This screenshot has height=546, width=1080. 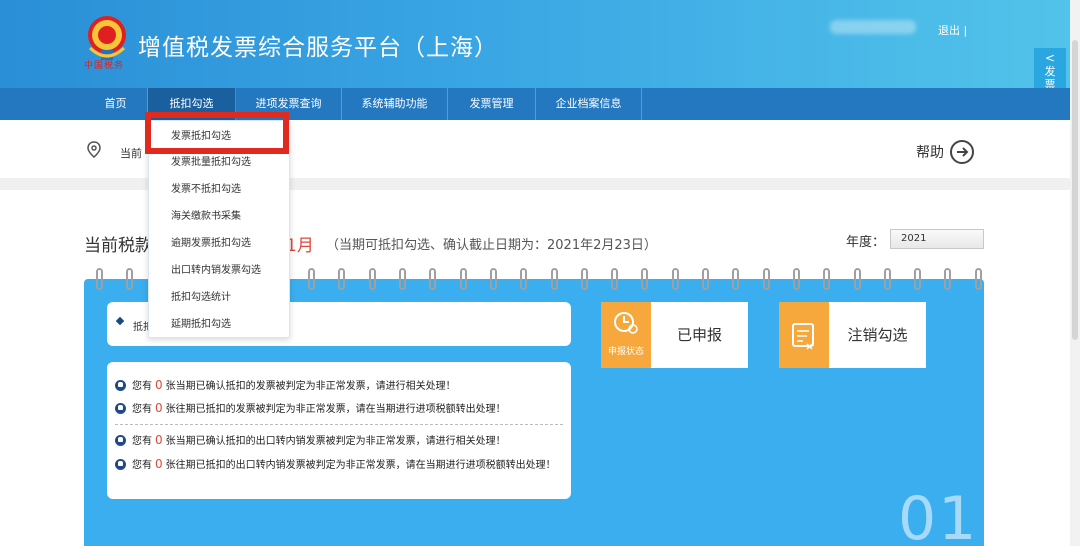 I want to click on year-select: 2021, so click(x=937, y=239).